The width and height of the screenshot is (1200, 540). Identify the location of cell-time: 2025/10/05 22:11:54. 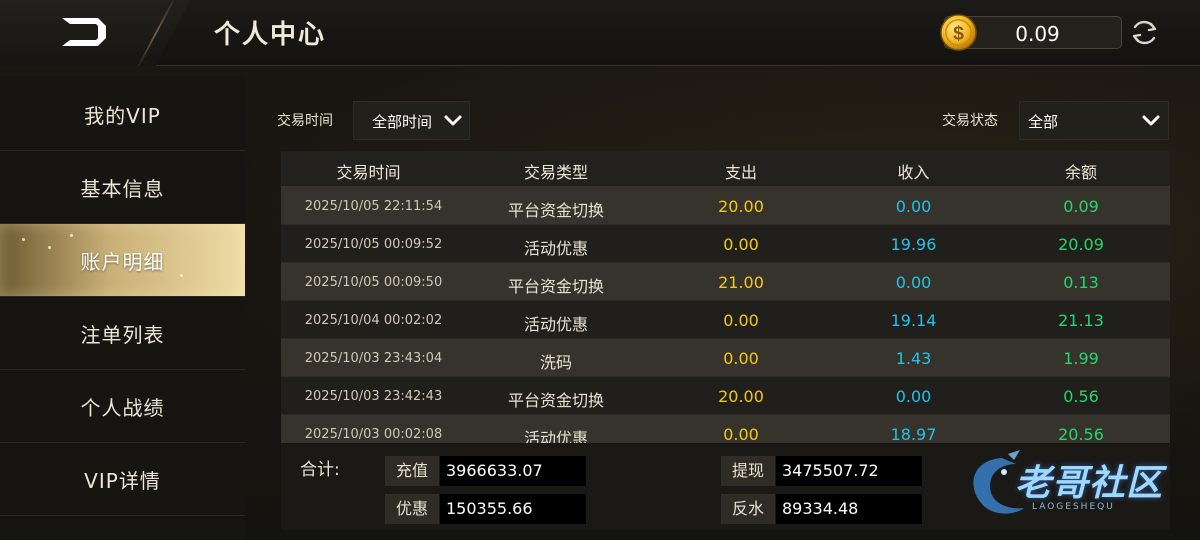
(373, 206).